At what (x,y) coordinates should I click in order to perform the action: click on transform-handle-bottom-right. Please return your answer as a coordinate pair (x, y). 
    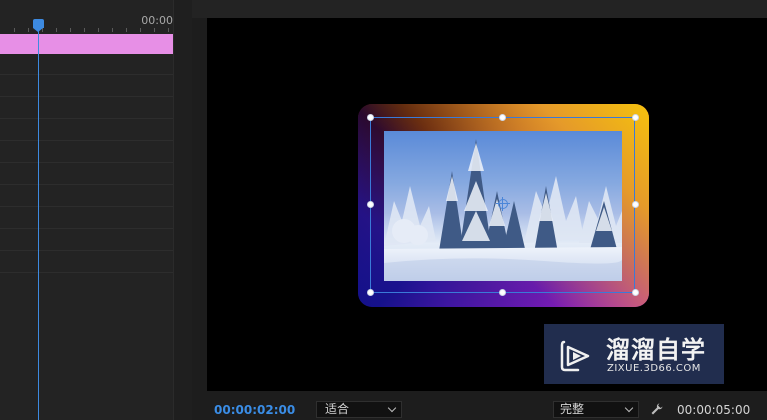
    Looking at the image, I should click on (635, 292).